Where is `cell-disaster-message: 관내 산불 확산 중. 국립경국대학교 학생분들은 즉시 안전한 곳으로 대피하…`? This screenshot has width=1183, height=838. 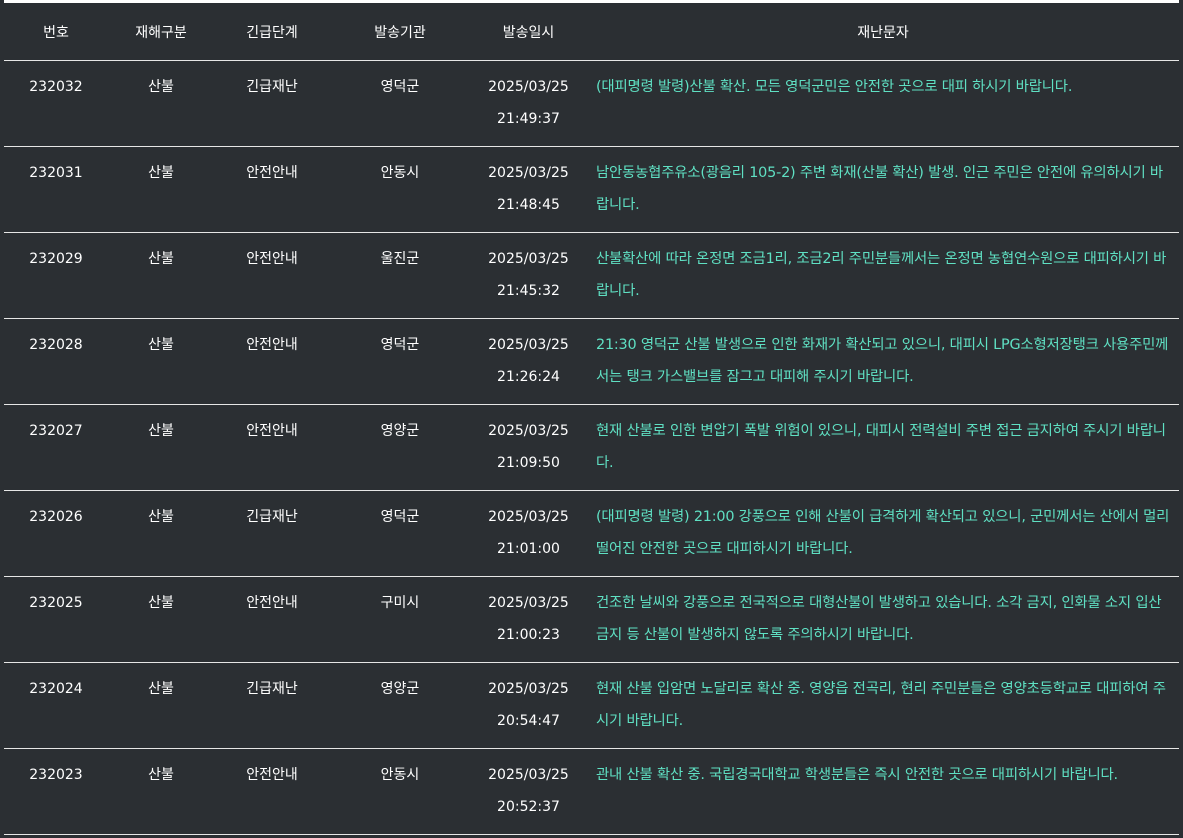
cell-disaster-message: 관내 산불 확산 중. 국립경국대학교 학생분들은 즉시 안전한 곳으로 대피하… is located at coordinates (883, 791).